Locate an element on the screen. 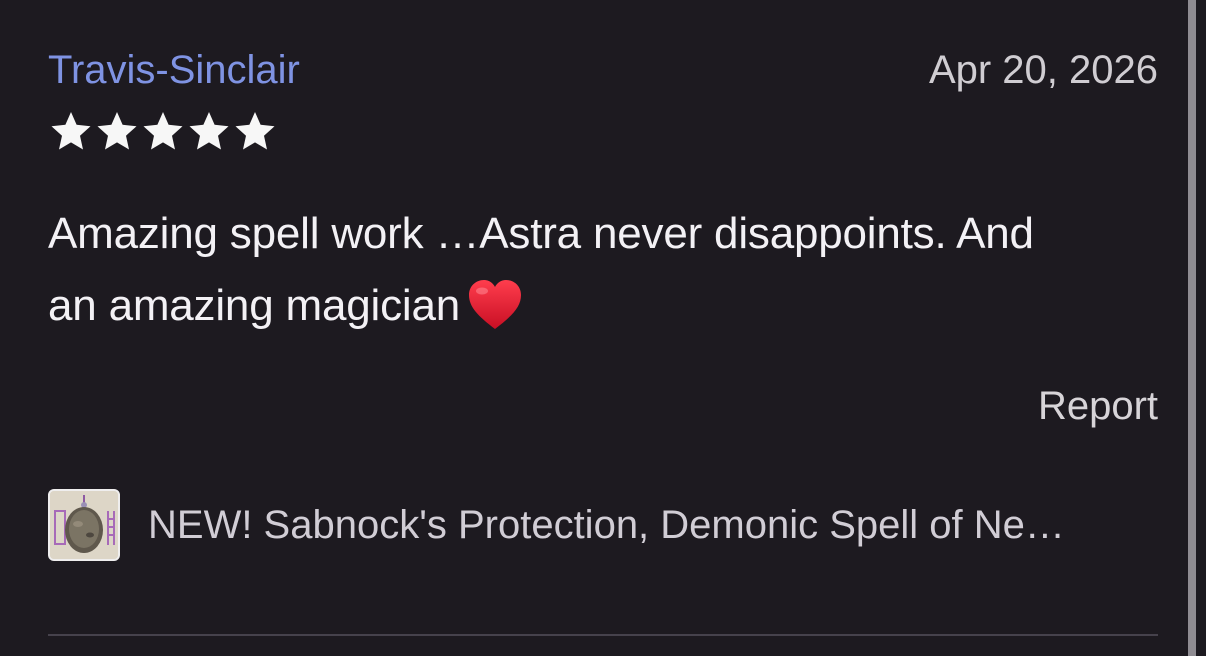 Image resolution: width=1206 pixels, height=656 pixels. review-author-link: Travis-Sinclair is located at coordinates (174, 70).